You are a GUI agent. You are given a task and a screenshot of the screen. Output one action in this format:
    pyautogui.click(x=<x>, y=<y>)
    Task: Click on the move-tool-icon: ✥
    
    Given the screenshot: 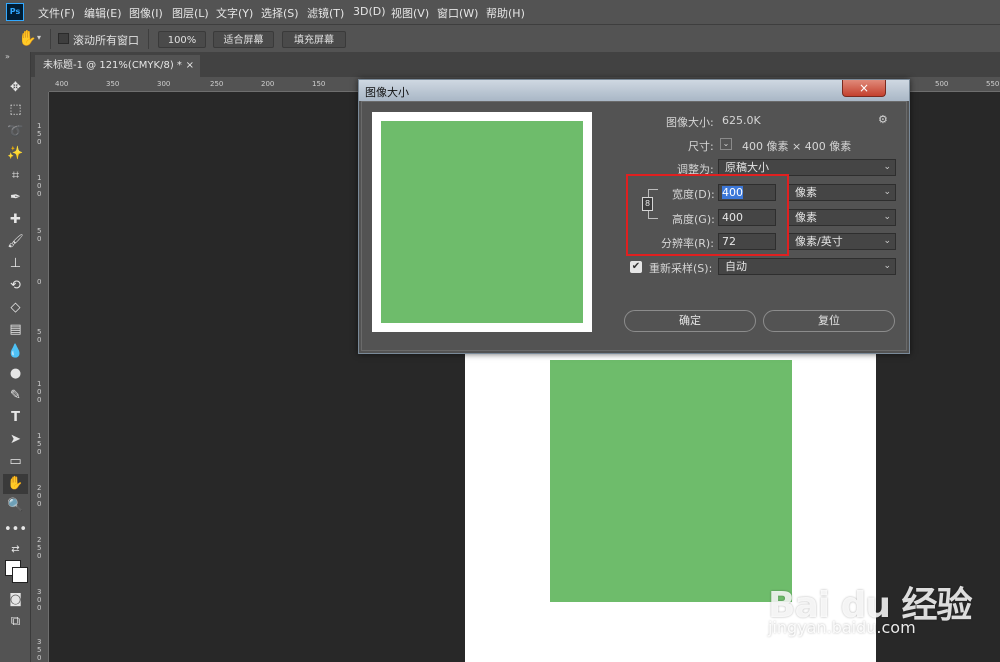 What is the action you would take?
    pyautogui.click(x=15, y=88)
    